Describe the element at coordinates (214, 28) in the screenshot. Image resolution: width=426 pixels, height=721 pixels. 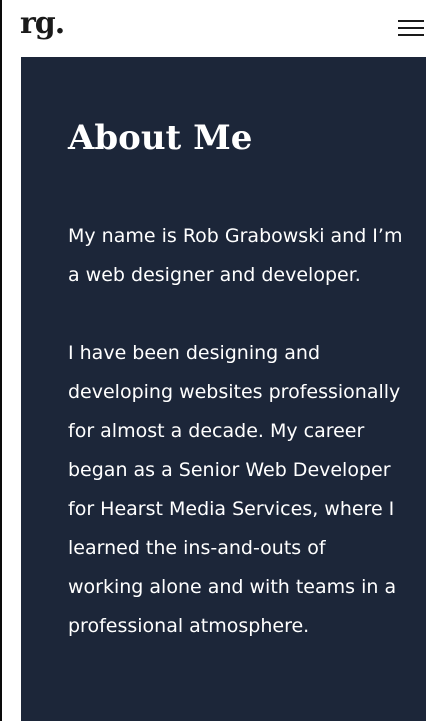
I see `site-header: rg.` at that location.